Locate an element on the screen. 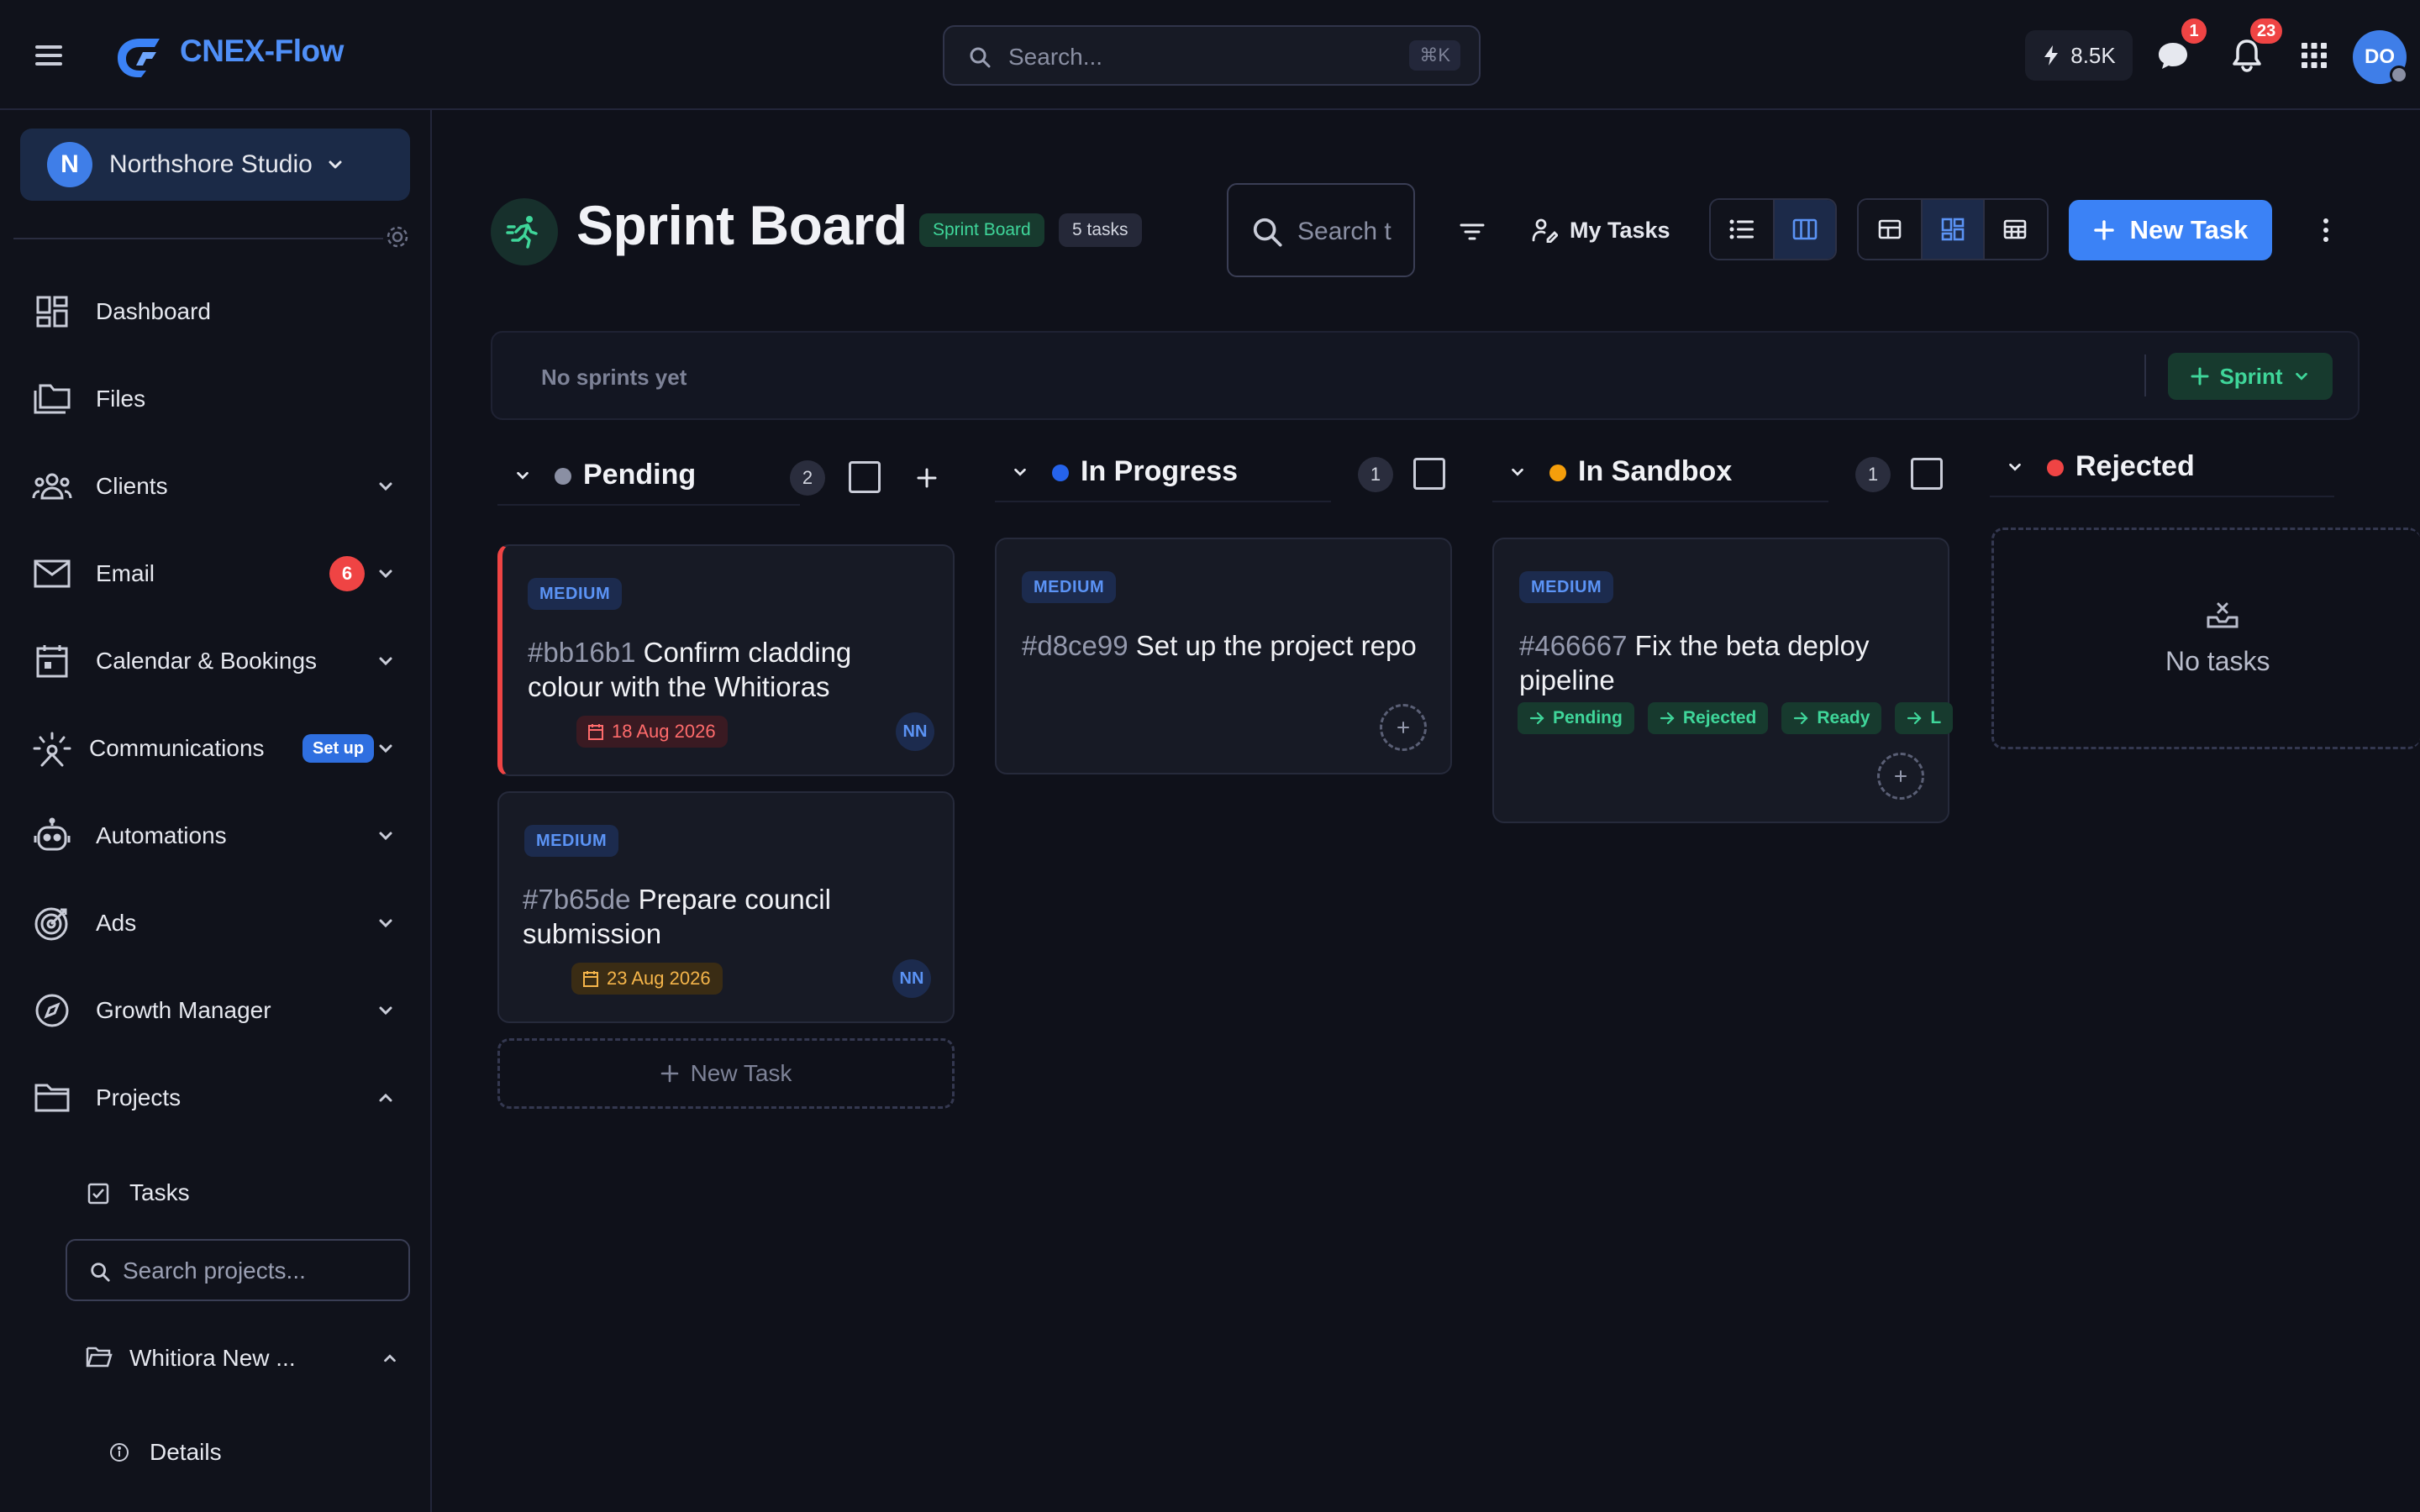  status-transitions: Pending Rejected Ready L is located at coordinates (1736, 719).